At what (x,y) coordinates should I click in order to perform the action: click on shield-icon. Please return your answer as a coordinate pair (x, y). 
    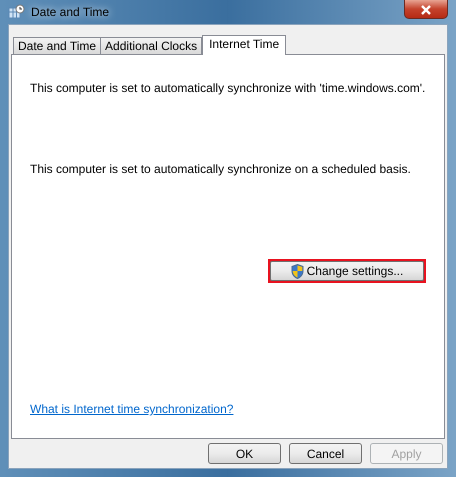
    Looking at the image, I should click on (297, 271).